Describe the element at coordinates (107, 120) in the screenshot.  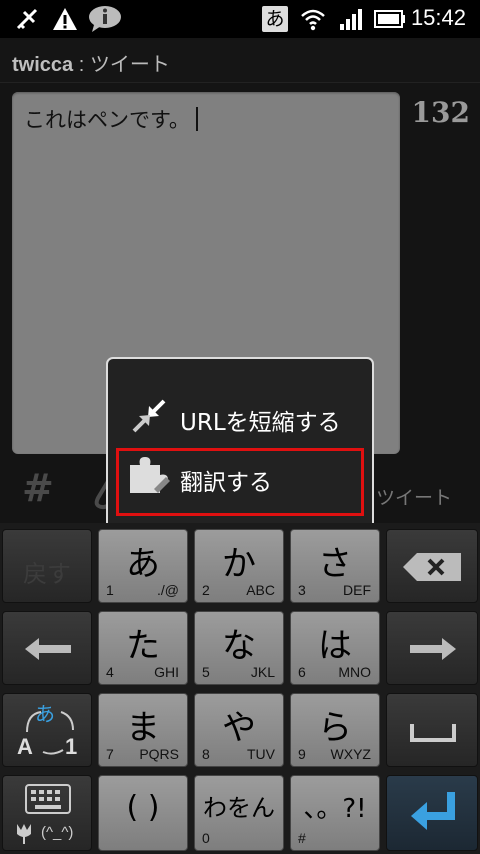
I see `tweet-text-value: これはペンです。` at that location.